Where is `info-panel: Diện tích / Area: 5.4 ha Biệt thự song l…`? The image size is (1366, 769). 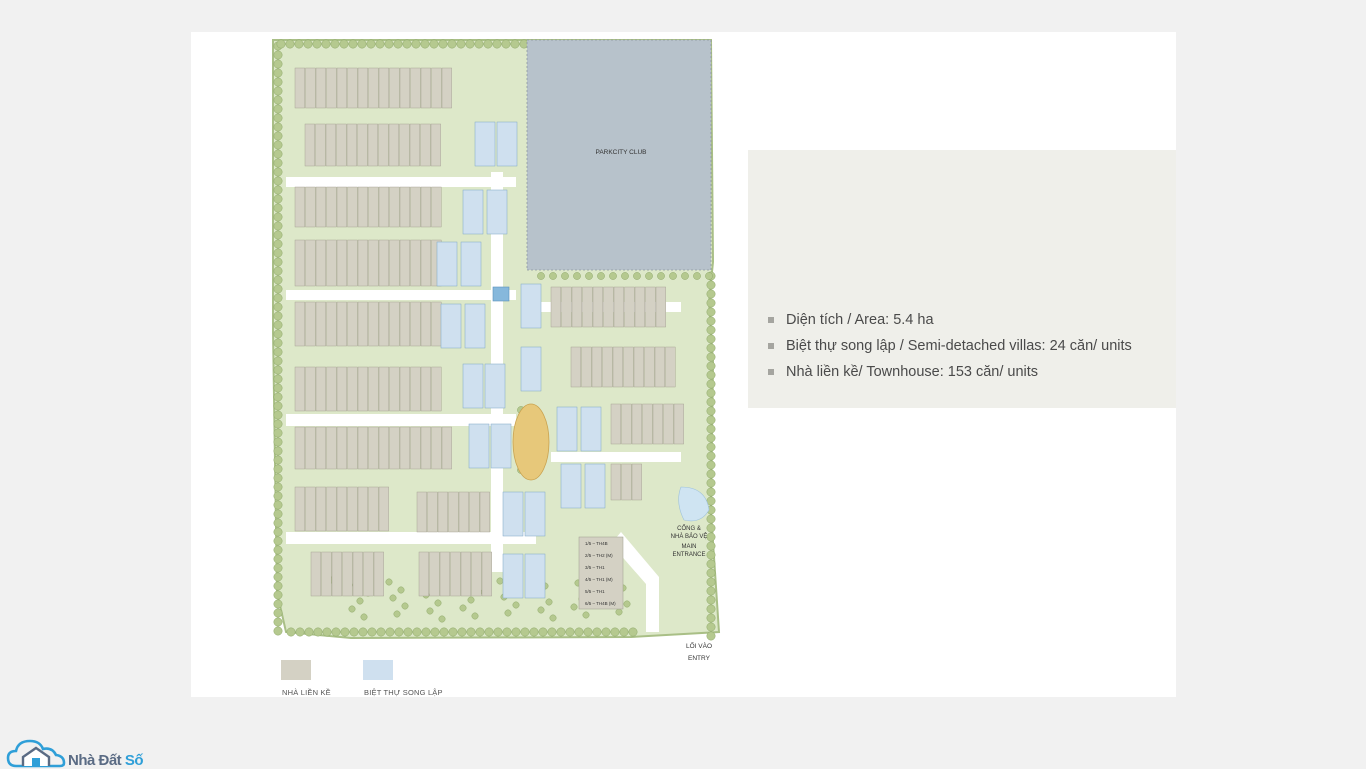
info-panel: Diện tích / Area: 5.4 ha Biệt thự song l… is located at coordinates (962, 279).